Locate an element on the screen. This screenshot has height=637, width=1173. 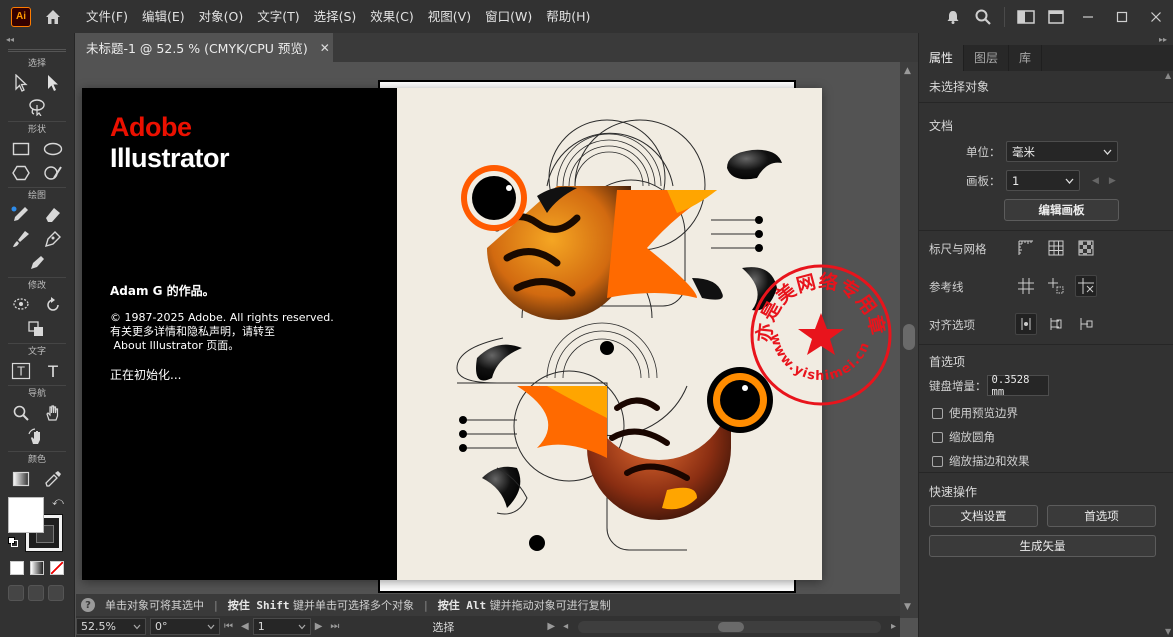
menu-file: 文件(F) is located at coordinates (107, 16).